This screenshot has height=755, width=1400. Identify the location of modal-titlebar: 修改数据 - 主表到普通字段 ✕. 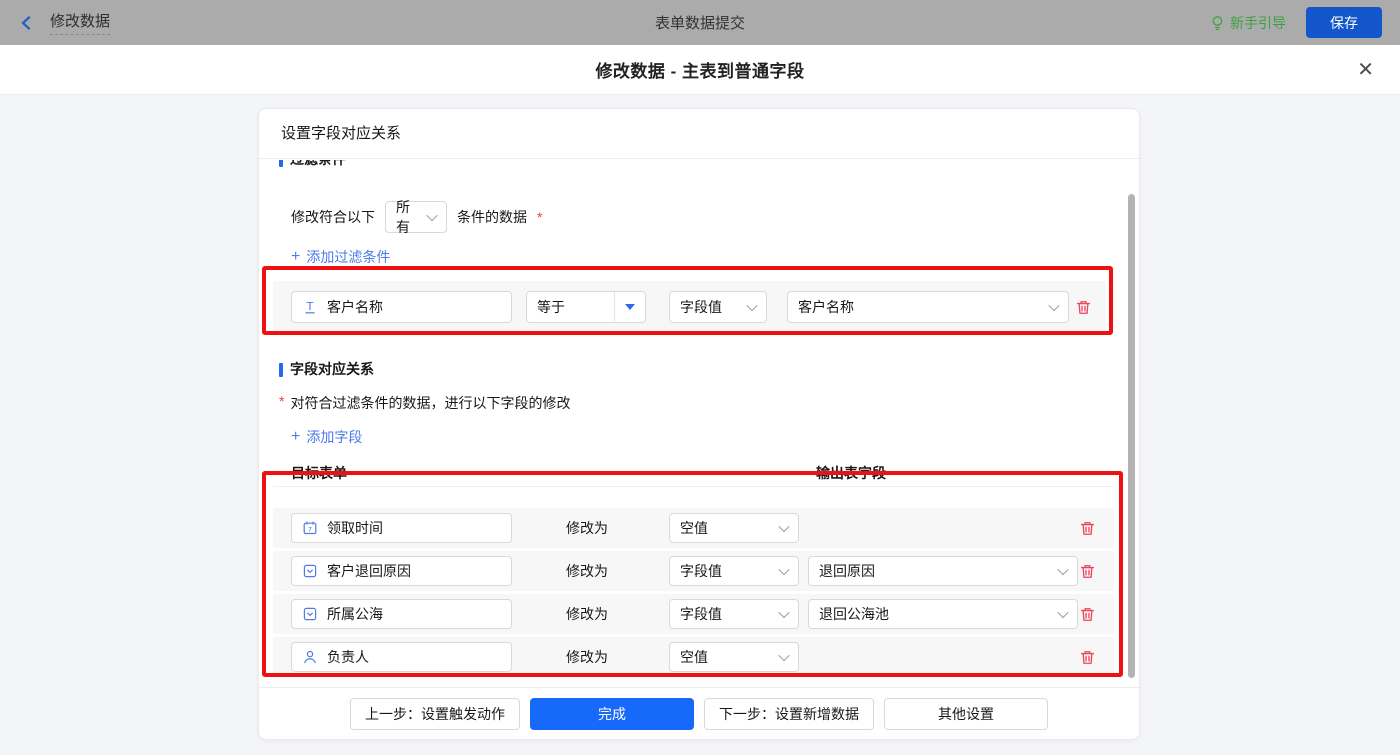
(700, 70).